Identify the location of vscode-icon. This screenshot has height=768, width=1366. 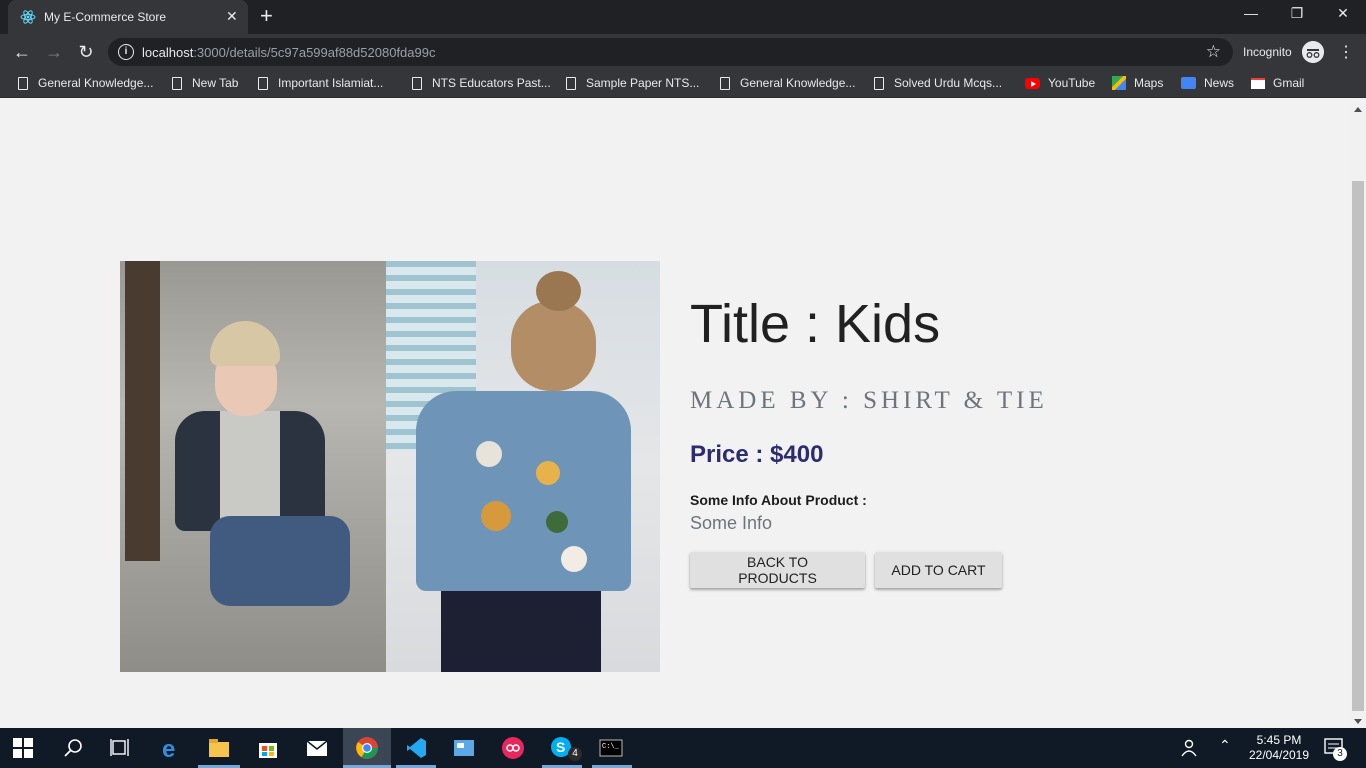
(416, 748).